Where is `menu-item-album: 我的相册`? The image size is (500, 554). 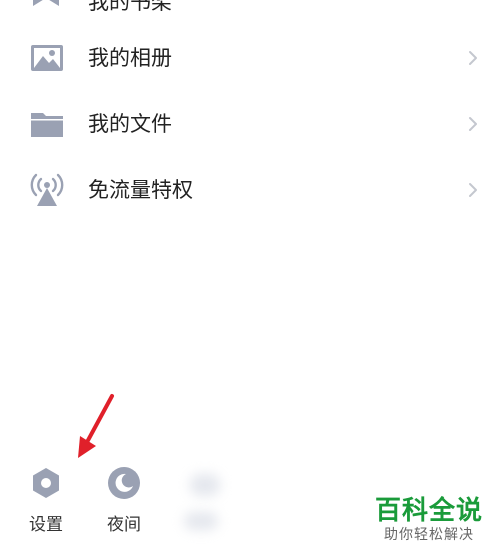 menu-item-album: 我的相册 is located at coordinates (250, 58).